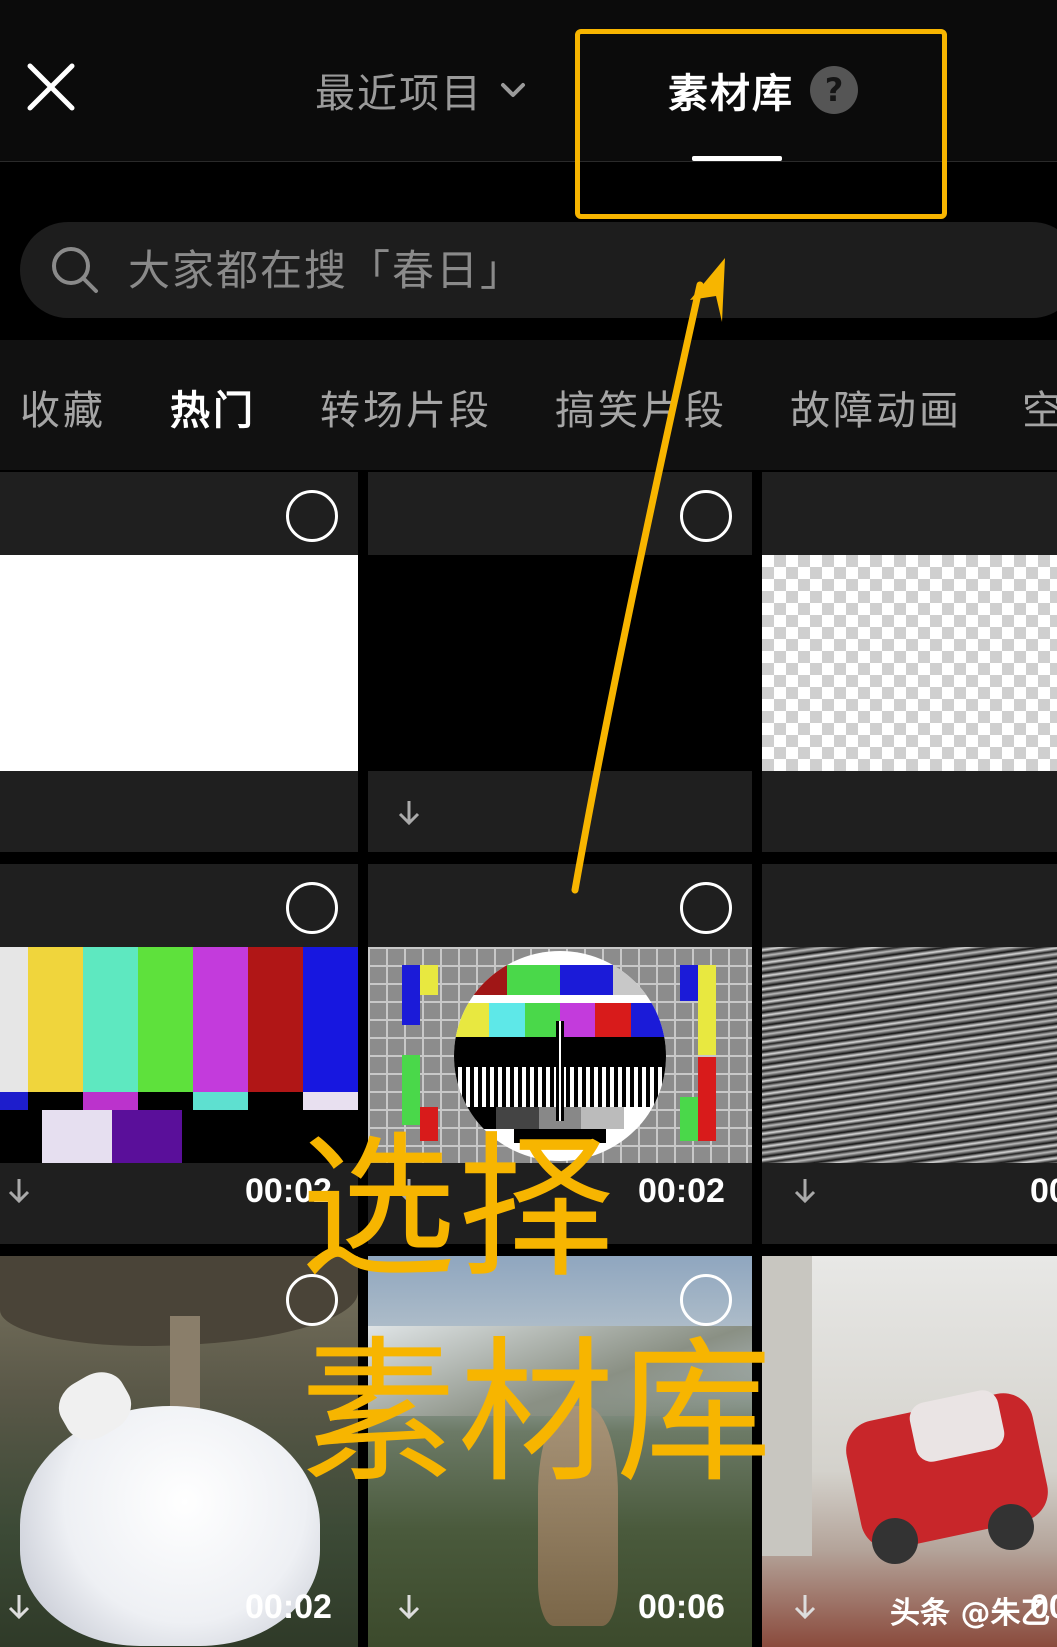 Image resolution: width=1057 pixels, height=1647 pixels. I want to click on material-card-transparent, so click(909, 662).